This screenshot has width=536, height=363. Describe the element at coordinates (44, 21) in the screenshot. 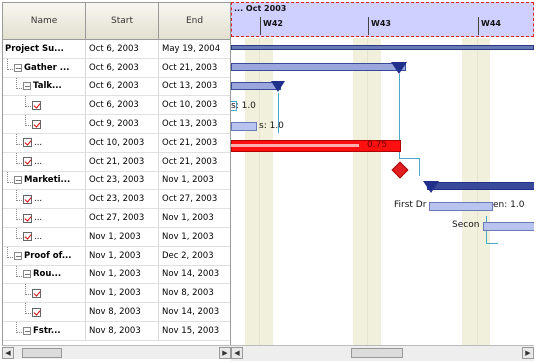

I see `column-header-name: Name` at that location.